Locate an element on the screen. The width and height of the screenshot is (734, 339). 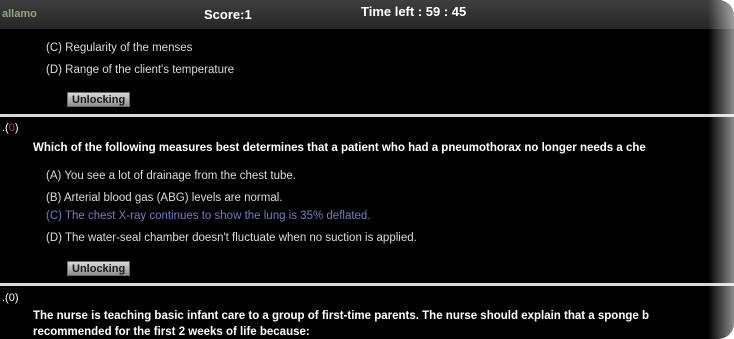
unlocking-button-1: Unlocking is located at coordinates (99, 99).